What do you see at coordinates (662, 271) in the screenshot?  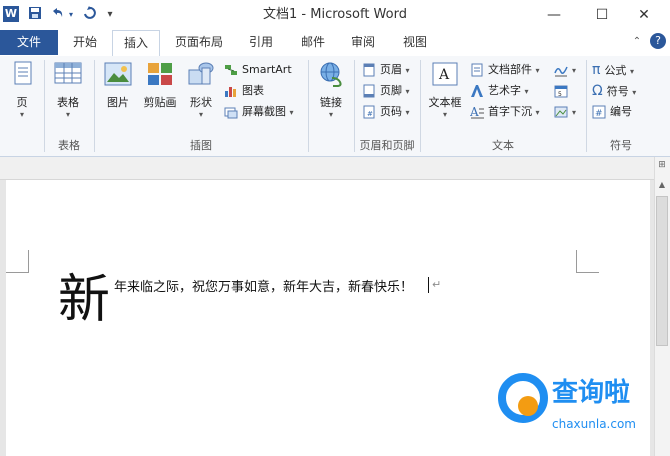 I see `scrollbar-thumb` at bounding box center [662, 271].